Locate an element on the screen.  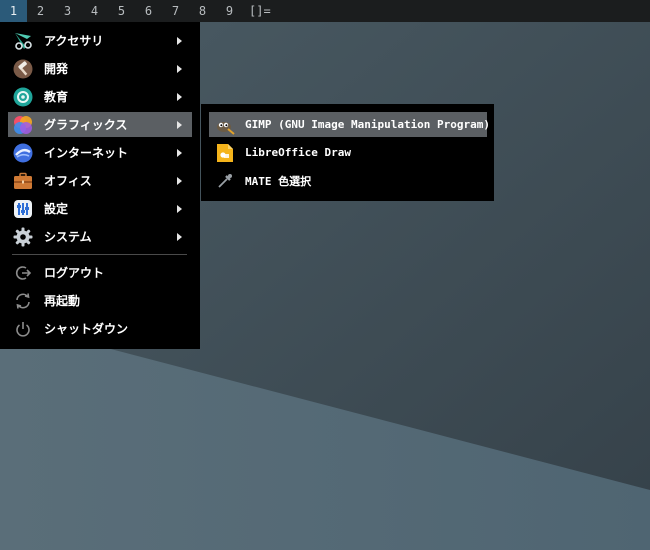
menu-separator is located at coordinates (99, 254).